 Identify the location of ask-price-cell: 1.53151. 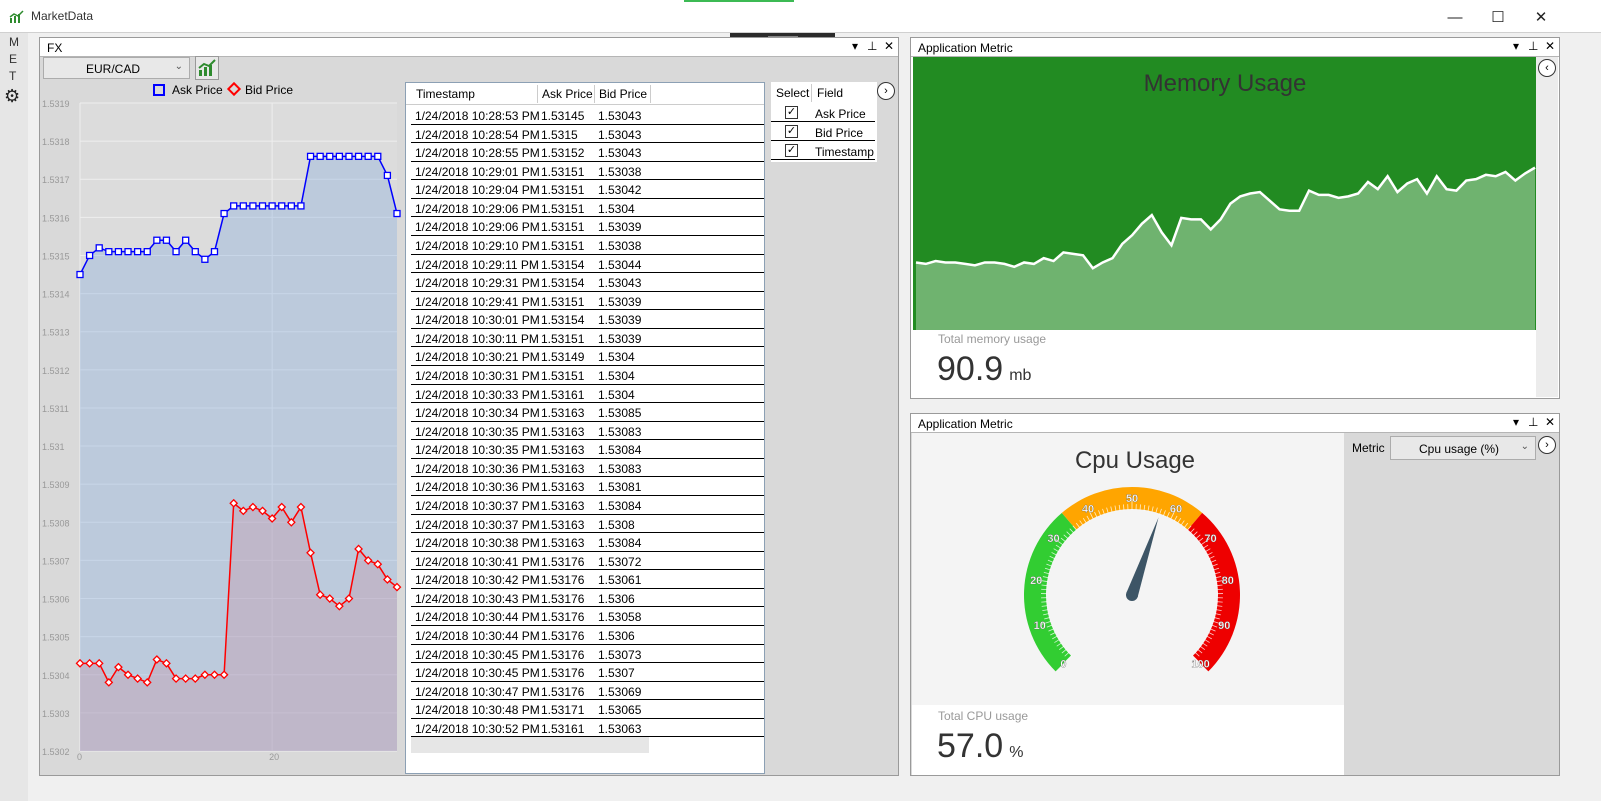
(563, 245).